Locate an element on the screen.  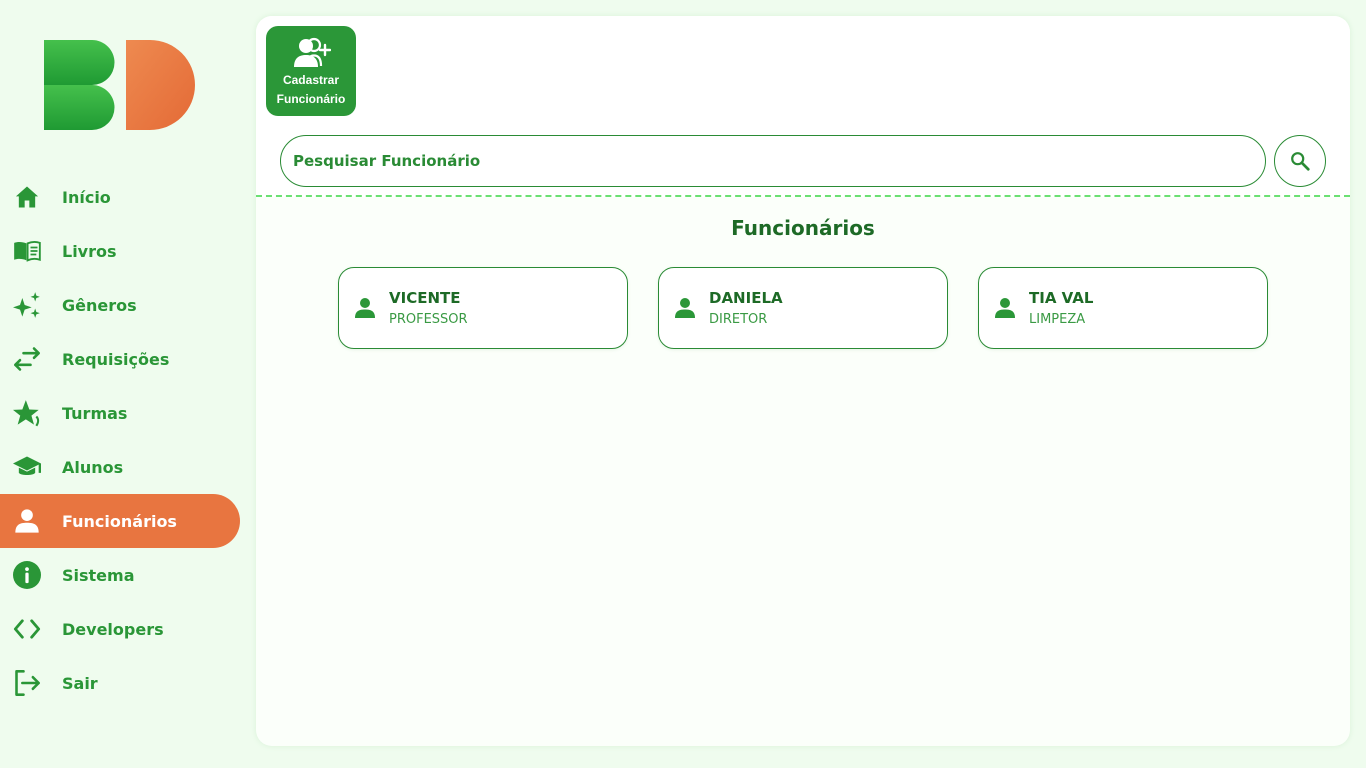
employee-card: DANIELA DIRETOR is located at coordinates (803, 308).